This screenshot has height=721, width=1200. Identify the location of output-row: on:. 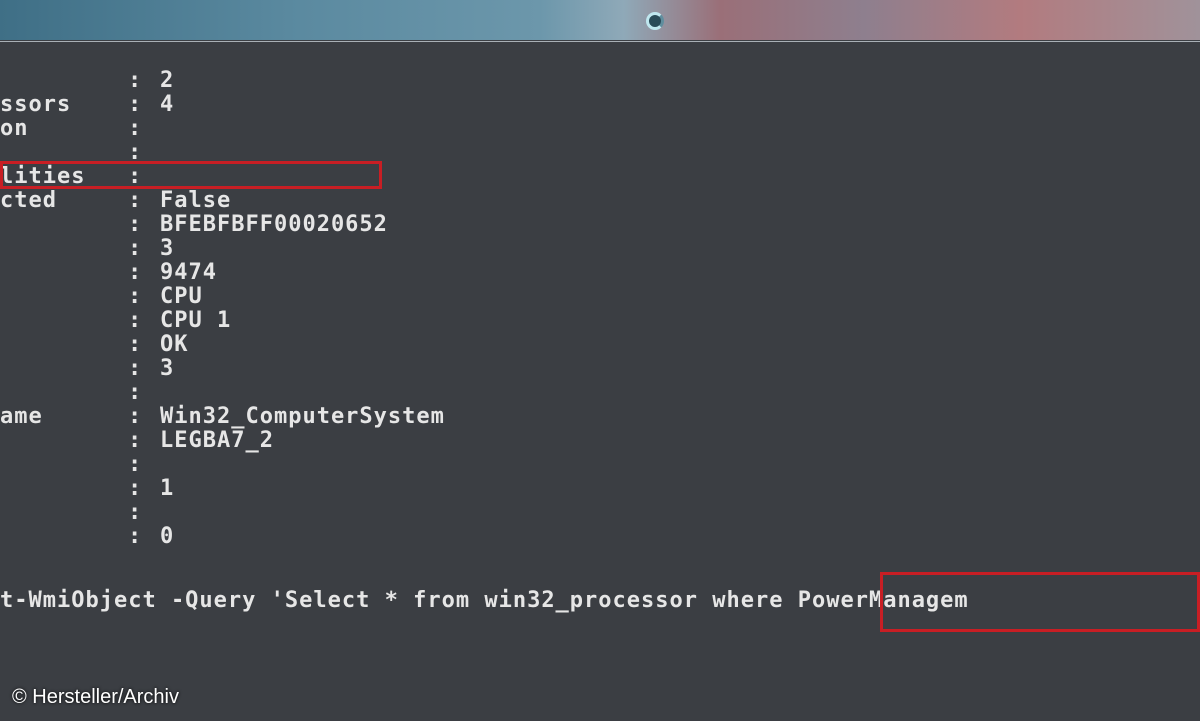
(71, 128).